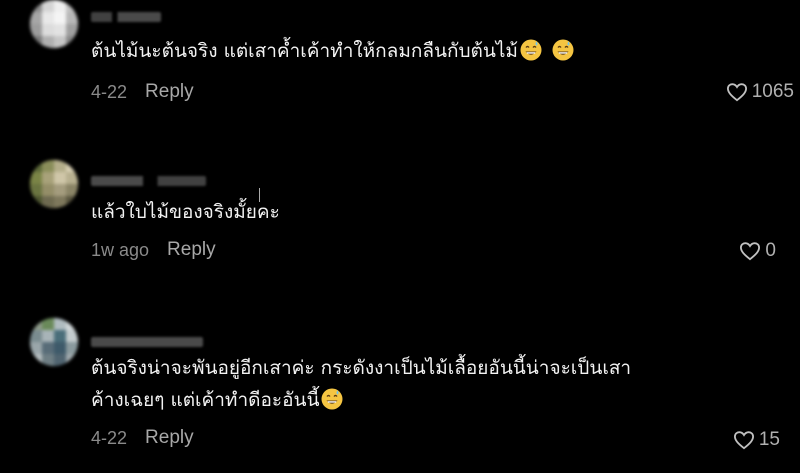 This screenshot has width=800, height=473. What do you see at coordinates (756, 440) in the screenshot?
I see `like-button: 15` at bounding box center [756, 440].